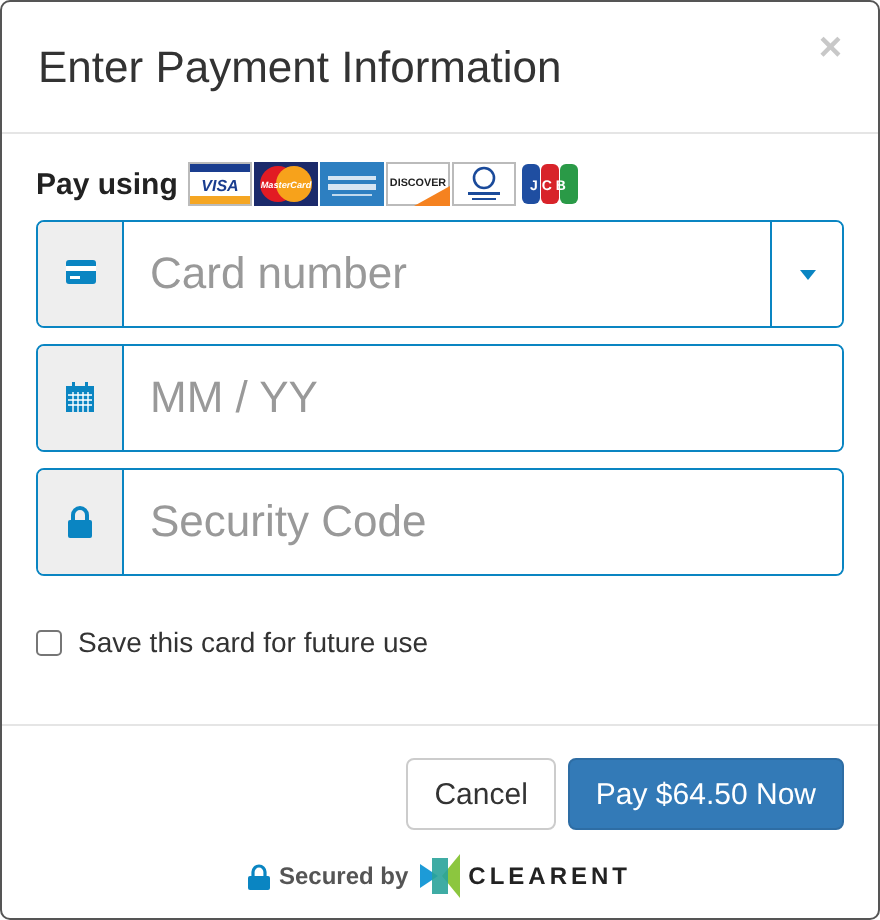 This screenshot has height=920, width=880. What do you see at coordinates (80, 274) in the screenshot?
I see `credit-card-icon` at bounding box center [80, 274].